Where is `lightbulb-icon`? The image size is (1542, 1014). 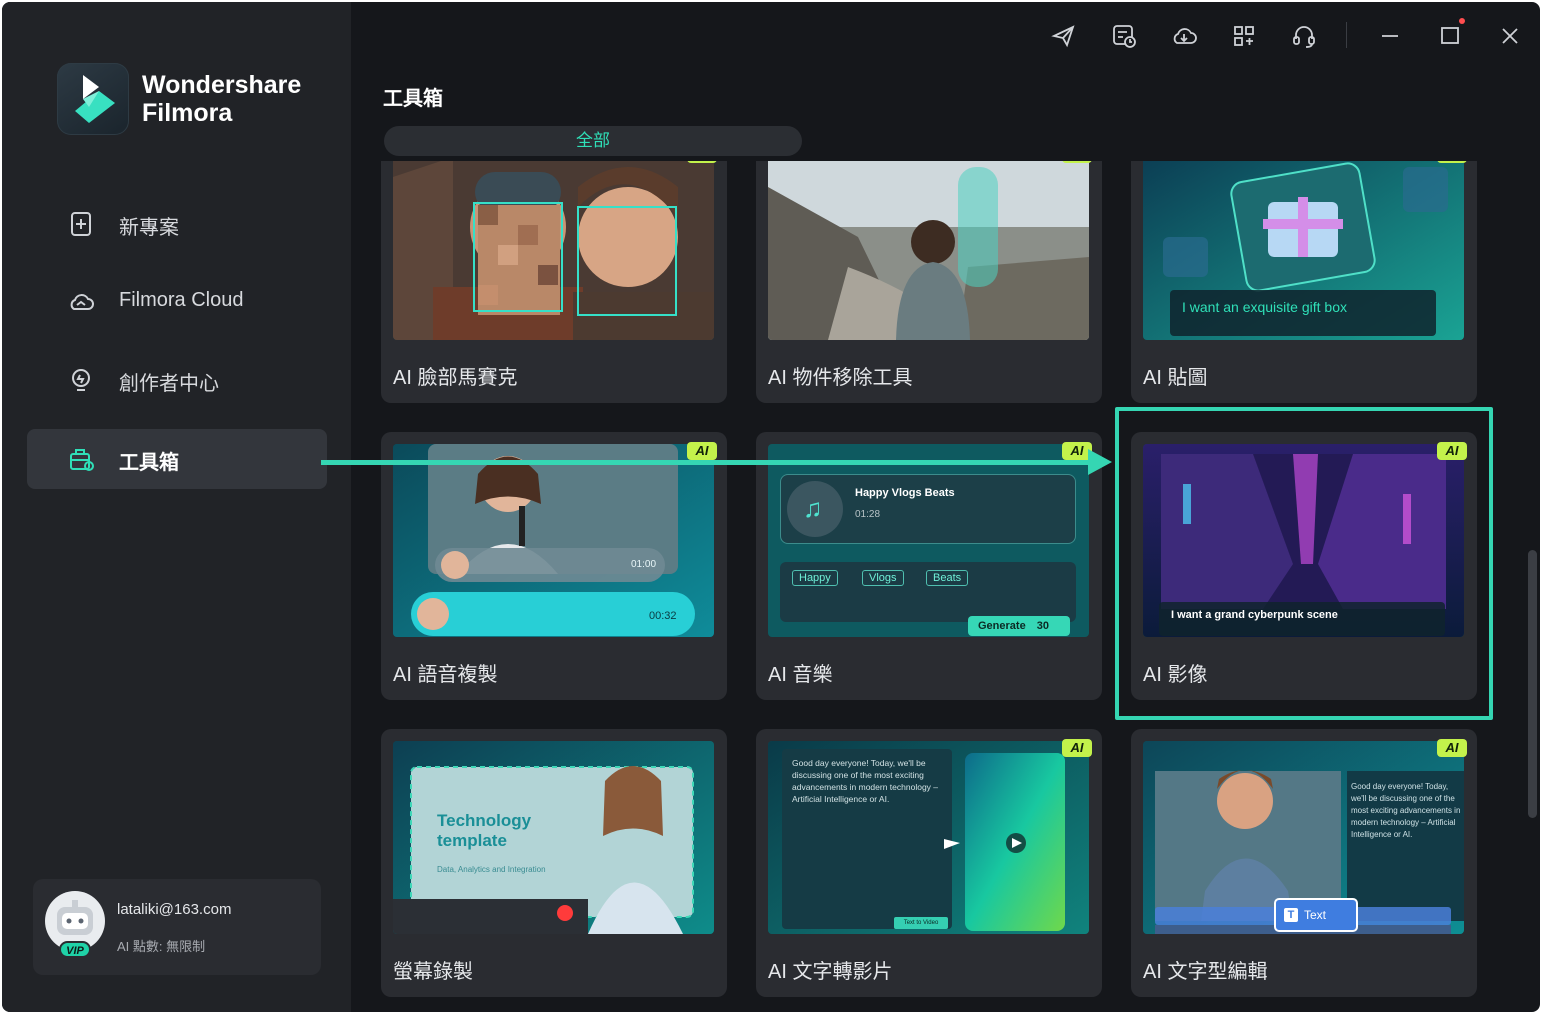 lightbulb-icon is located at coordinates (81, 380).